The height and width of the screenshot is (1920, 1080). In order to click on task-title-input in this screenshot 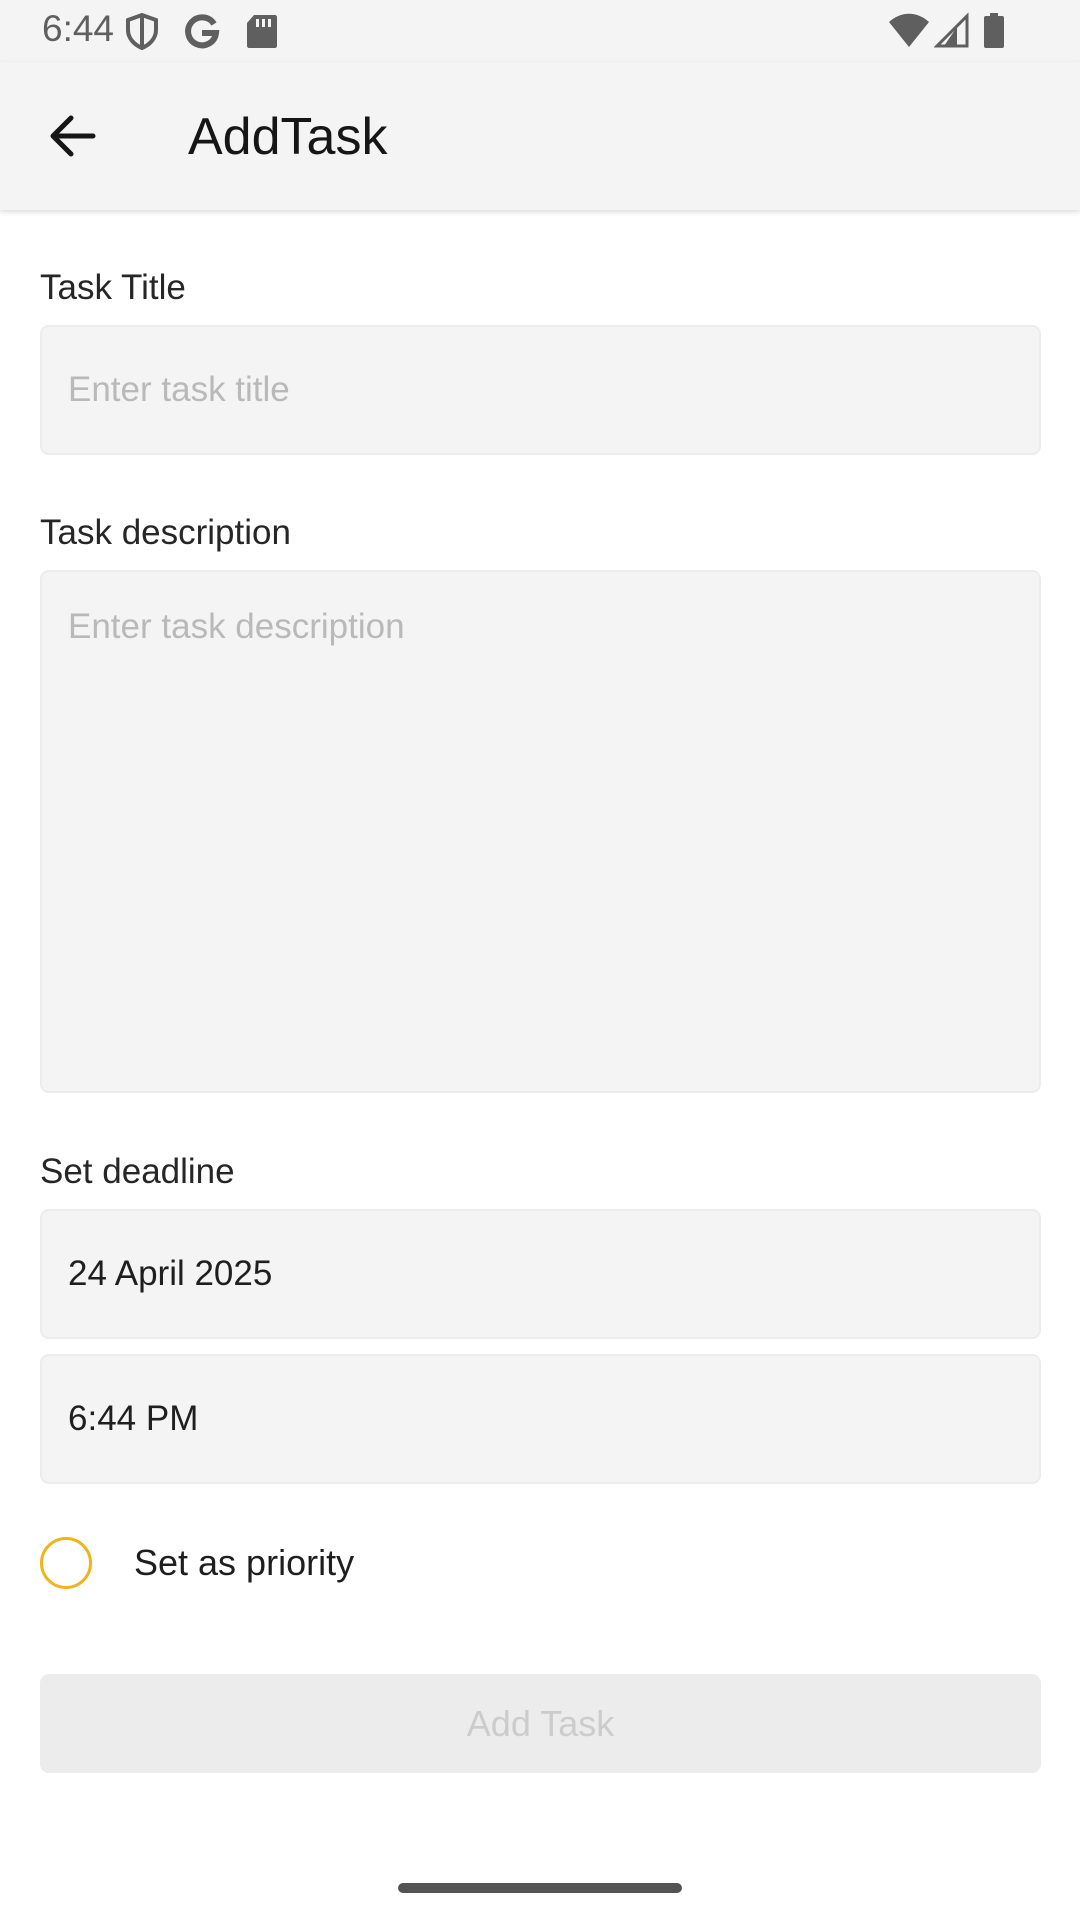, I will do `click(540, 390)`.